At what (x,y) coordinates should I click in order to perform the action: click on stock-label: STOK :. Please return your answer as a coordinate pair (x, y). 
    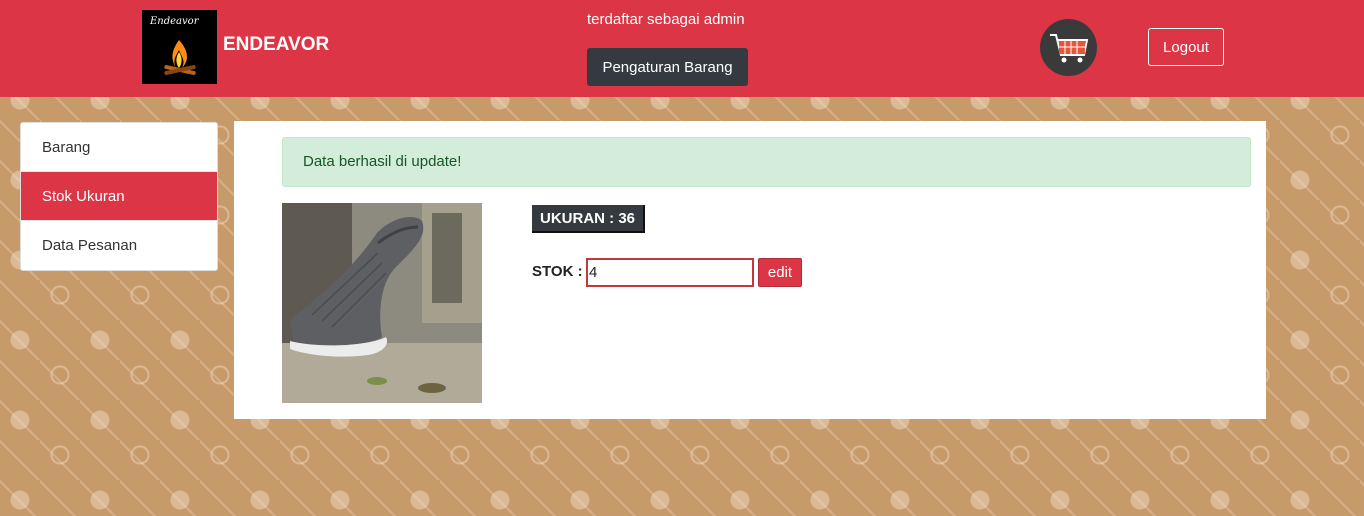
    Looking at the image, I should click on (557, 271).